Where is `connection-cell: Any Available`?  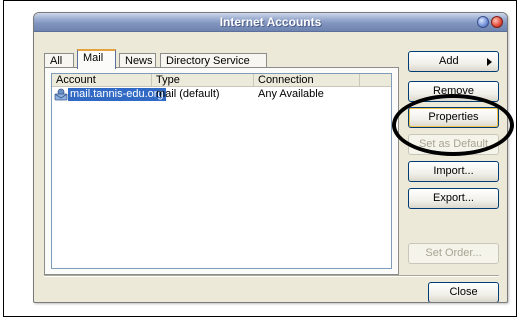
connection-cell: Any Available is located at coordinates (291, 94).